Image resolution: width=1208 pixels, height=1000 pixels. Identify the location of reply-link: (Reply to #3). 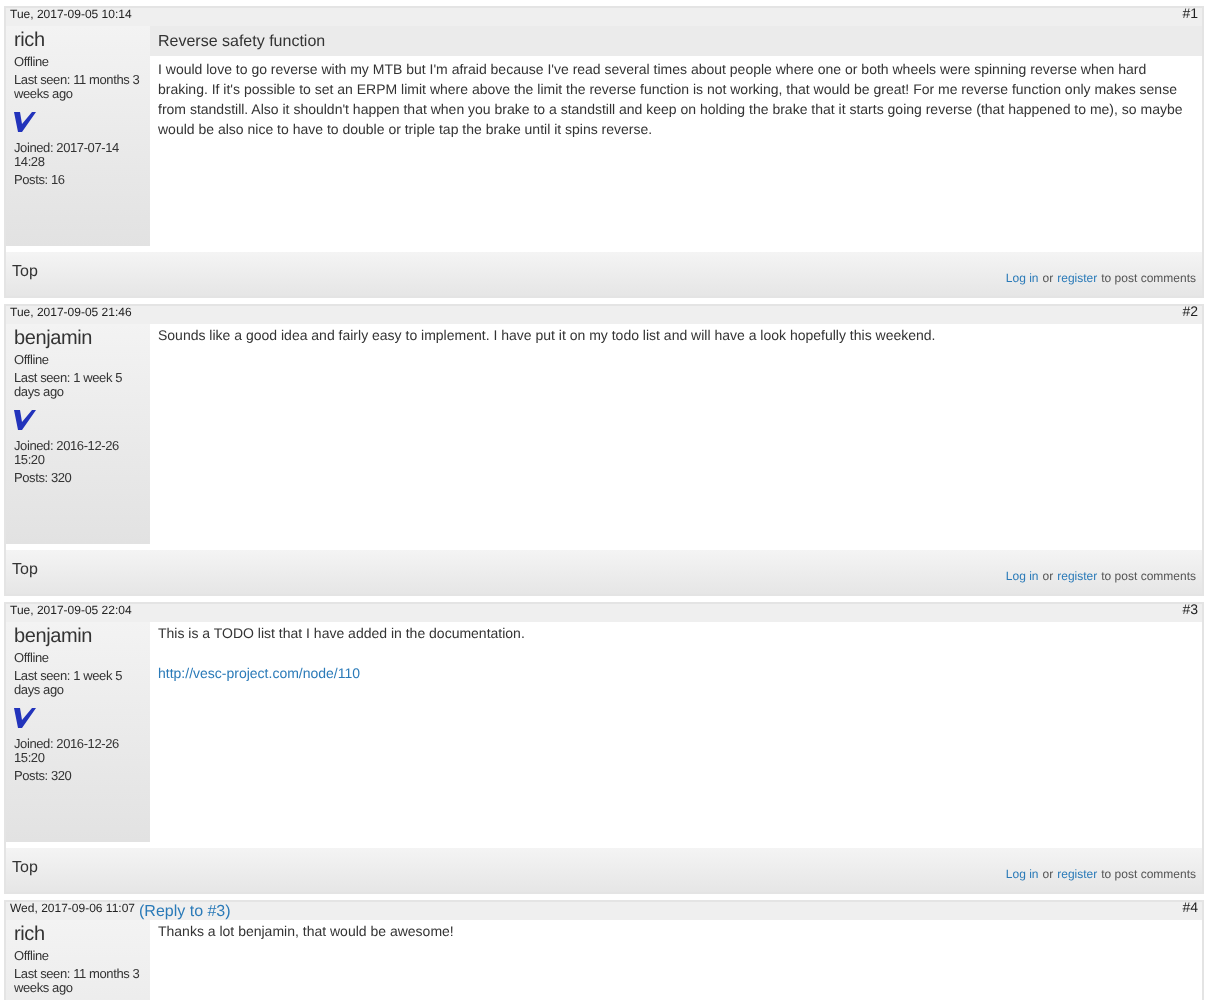
(185, 911).